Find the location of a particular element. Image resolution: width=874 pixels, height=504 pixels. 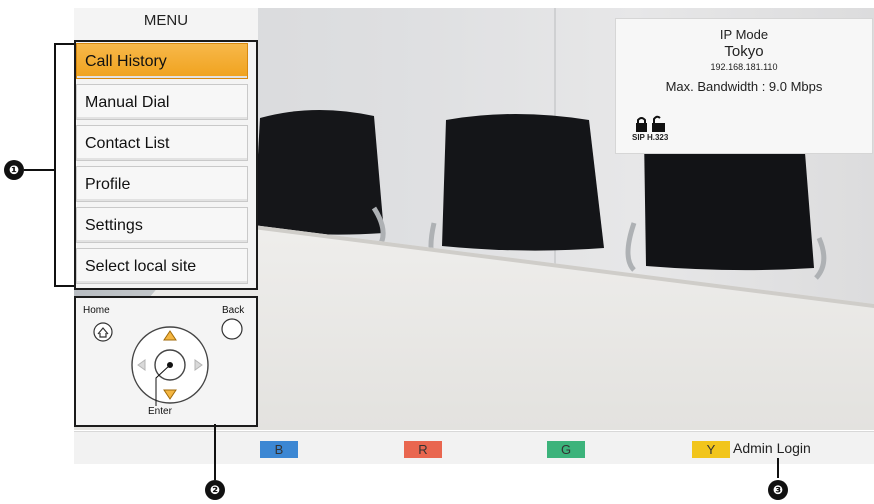

remote-guide-panel: Home Back Enter is located at coordinates (166, 361).